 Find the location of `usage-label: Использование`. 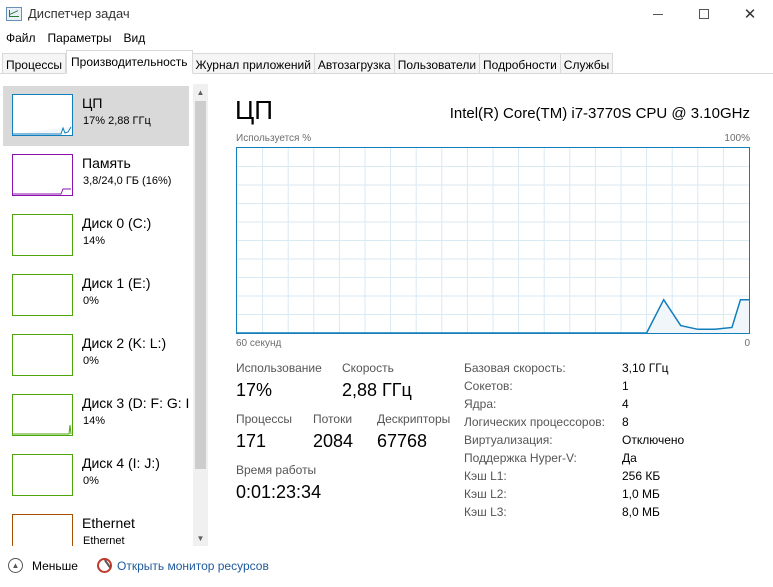

usage-label: Использование is located at coordinates (279, 368).